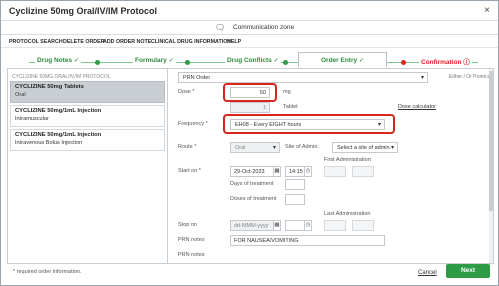 This screenshot has width=499, height=286. Describe the element at coordinates (309, 124) in the screenshot. I see `frequency-highlight` at that location.